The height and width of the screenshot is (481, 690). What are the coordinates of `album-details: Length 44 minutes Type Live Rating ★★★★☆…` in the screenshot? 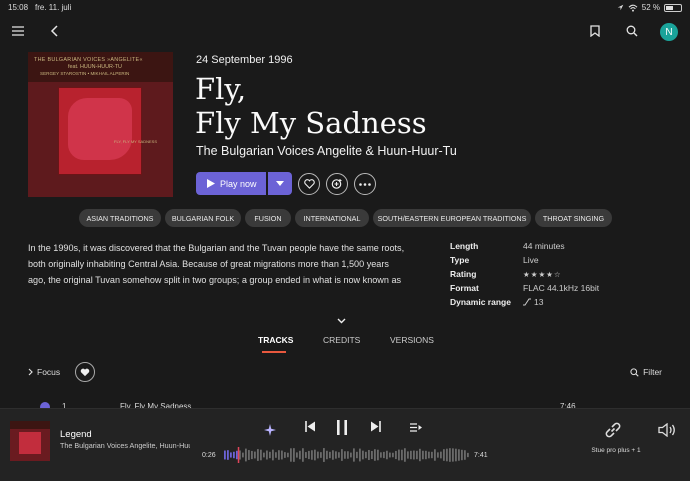 It's located at (550, 276).